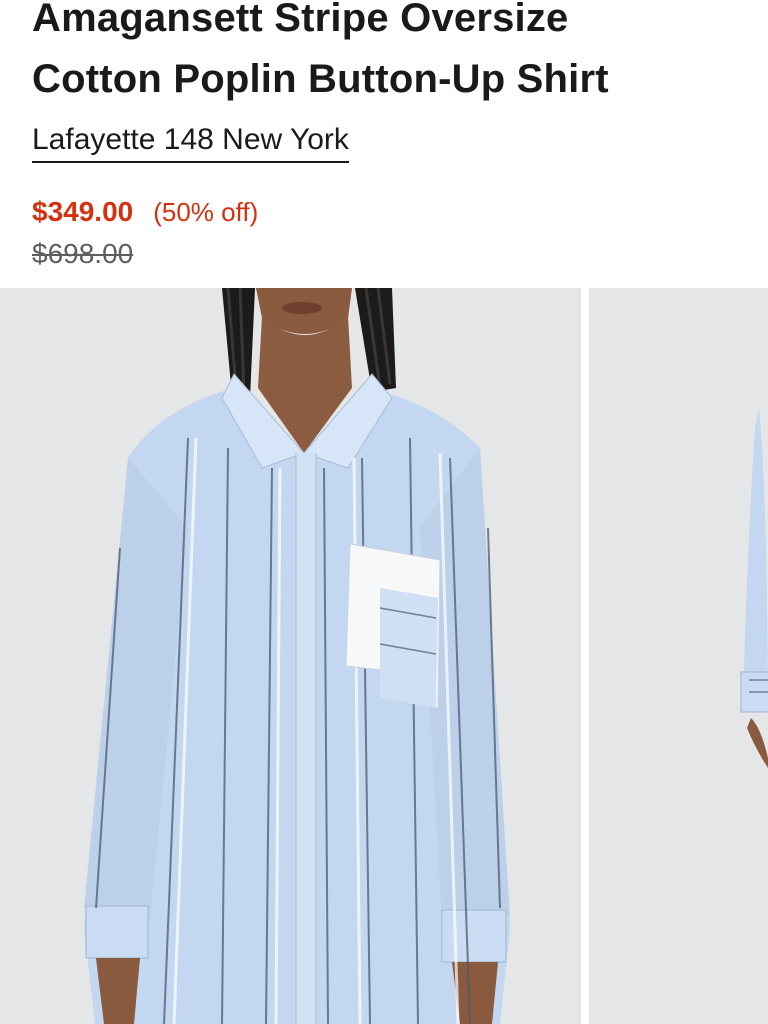  Describe the element at coordinates (320, 79) in the screenshot. I see `product-title-line2: Cotton Poplin Button-Up Shirt` at that location.